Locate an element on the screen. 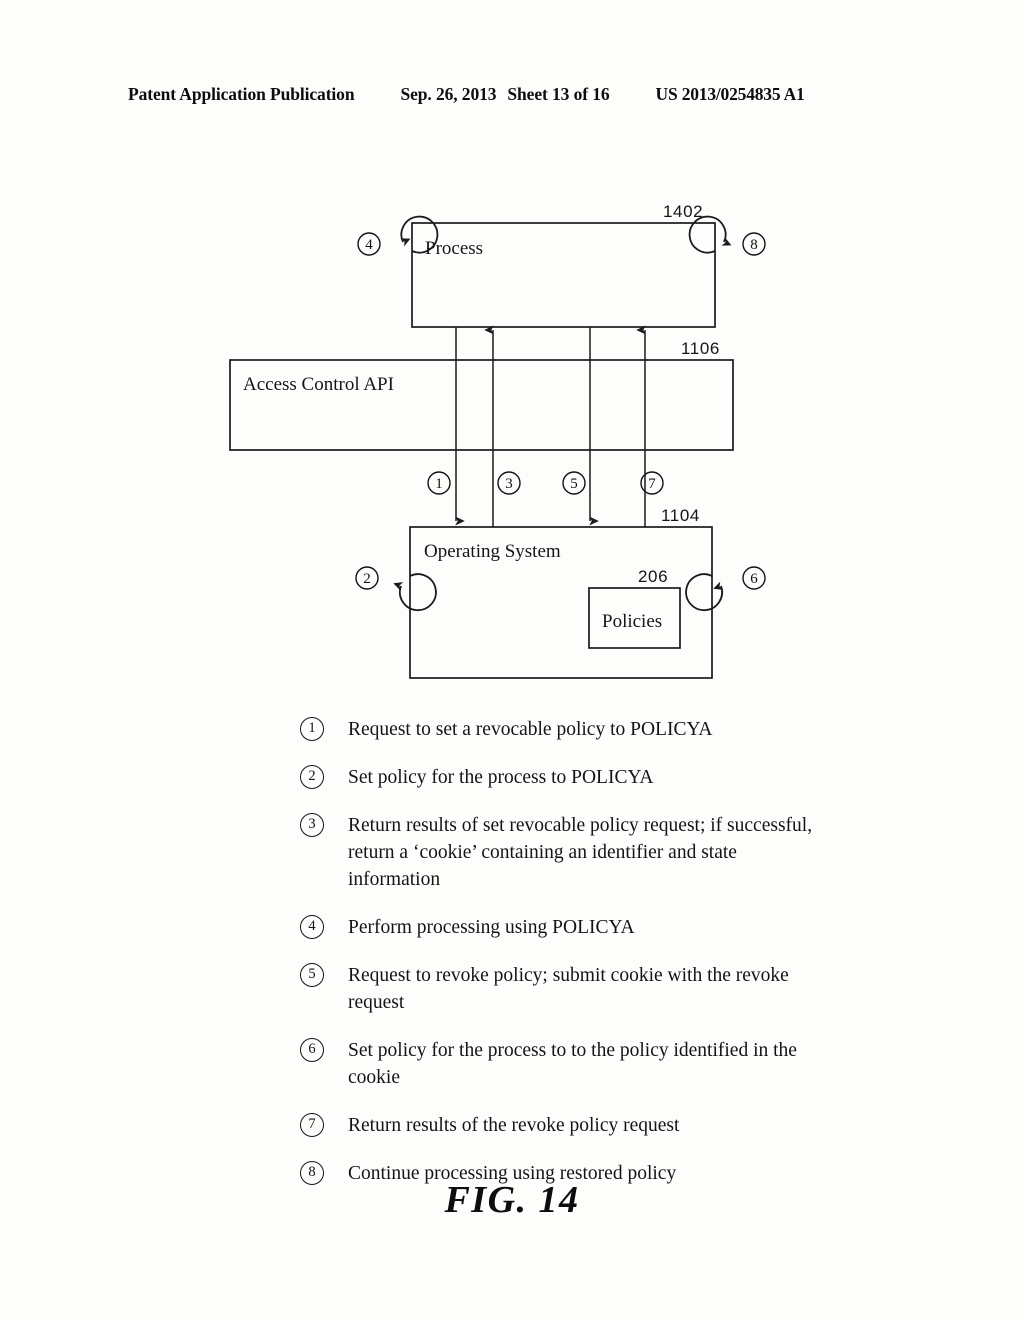 The image size is (1024, 1320). self-loop-6: 6 is located at coordinates (725, 589).